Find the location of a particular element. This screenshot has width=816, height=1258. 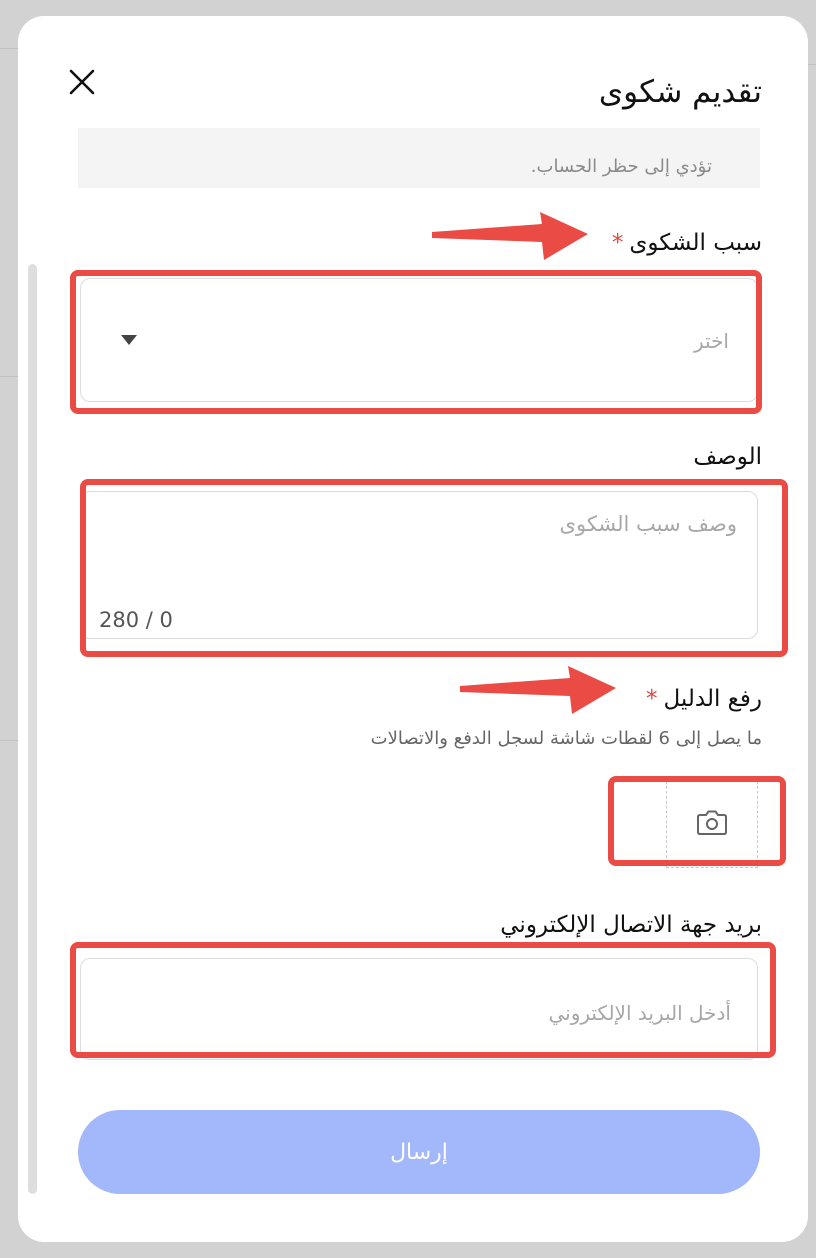

character-counter: 280 / 0 is located at coordinates (136, 620).